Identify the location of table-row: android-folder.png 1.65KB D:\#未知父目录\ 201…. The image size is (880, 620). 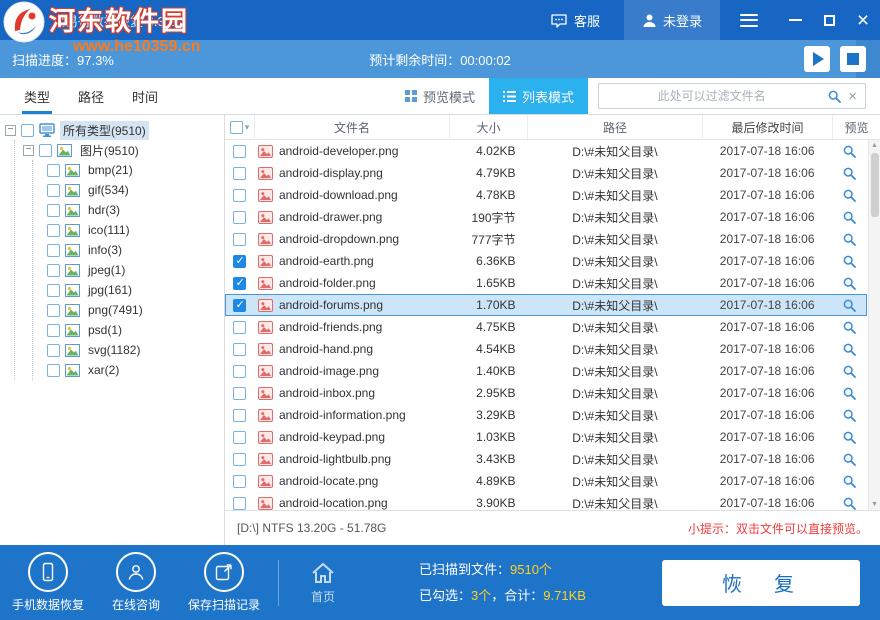
(546, 283).